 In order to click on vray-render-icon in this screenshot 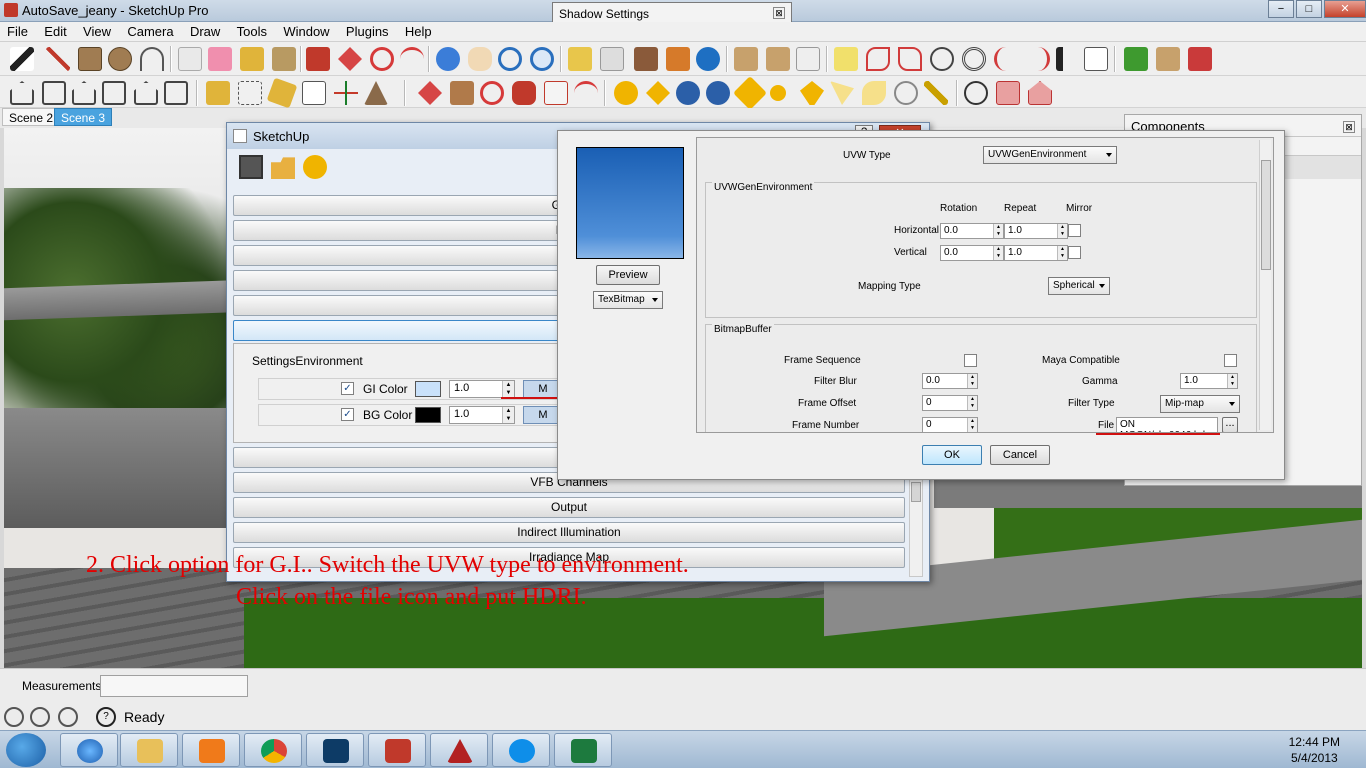, I will do `click(688, 93)`.